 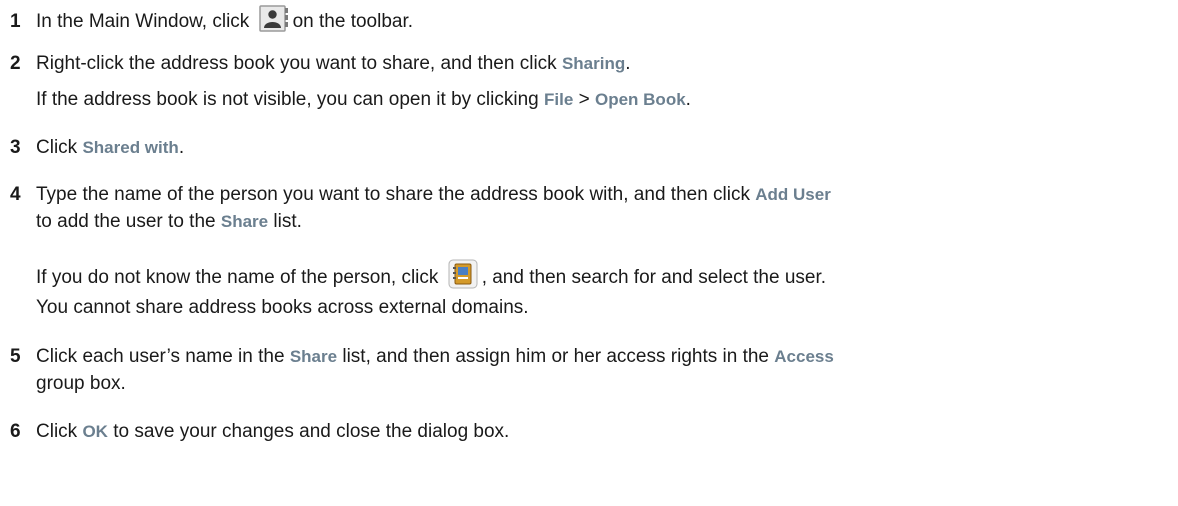 I want to click on step-number: 4, so click(x=15, y=194).